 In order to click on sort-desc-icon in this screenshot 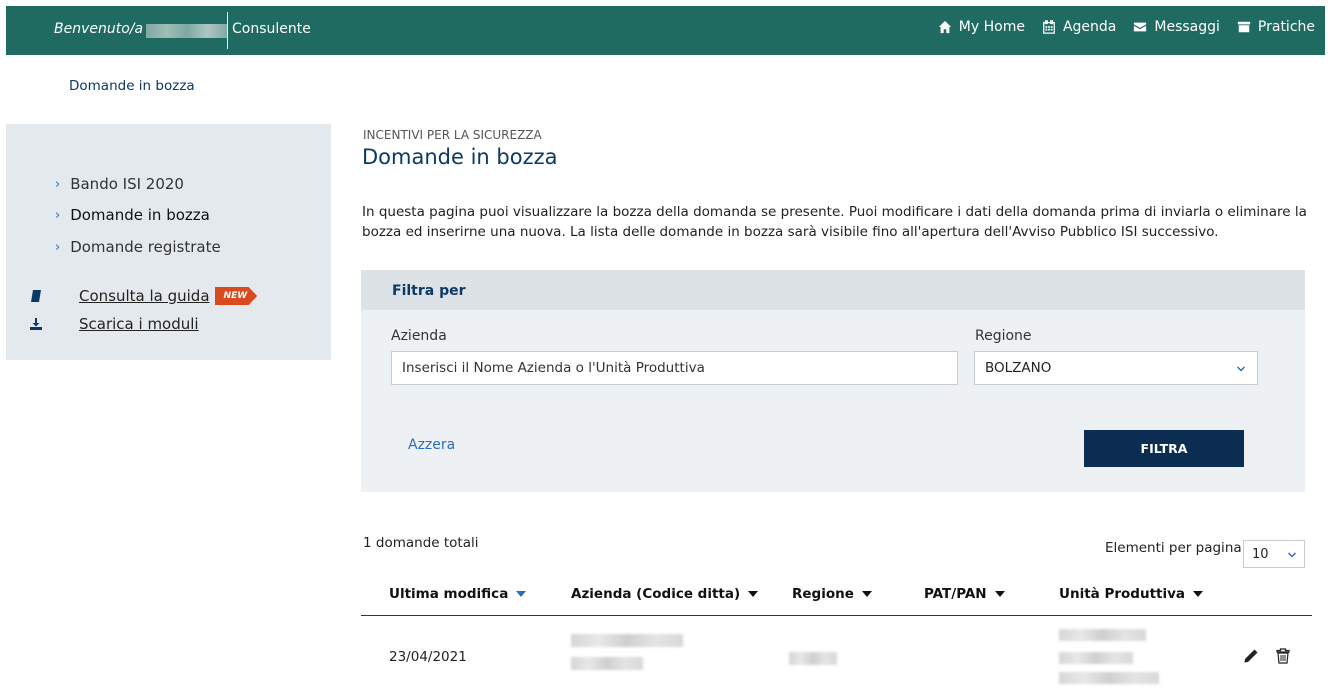, I will do `click(521, 594)`.